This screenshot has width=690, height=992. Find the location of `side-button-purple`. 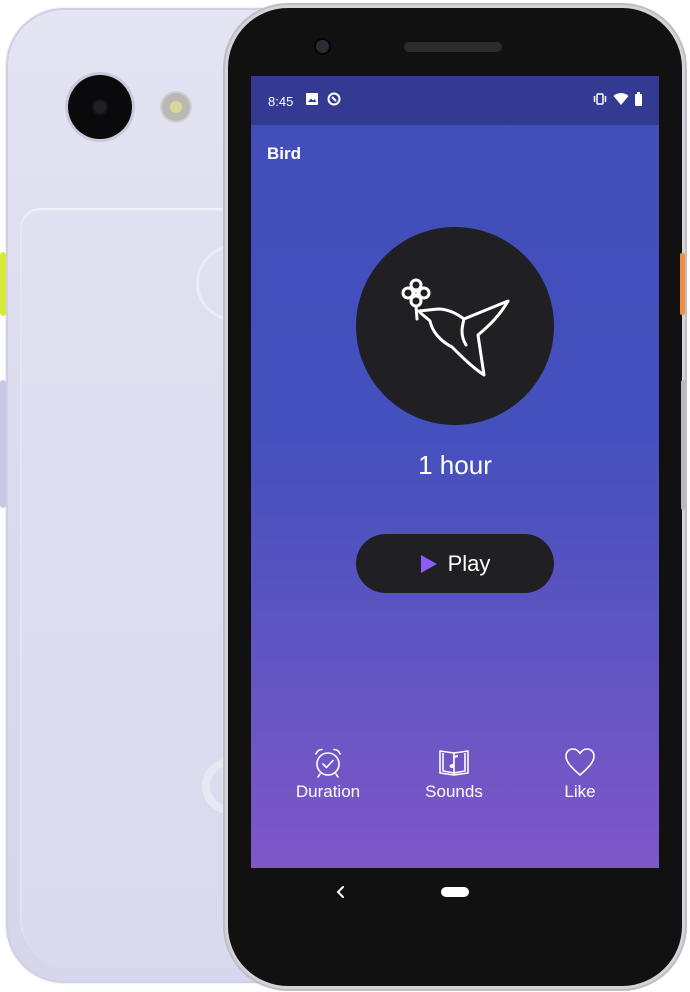

side-button-purple is located at coordinates (3, 444).